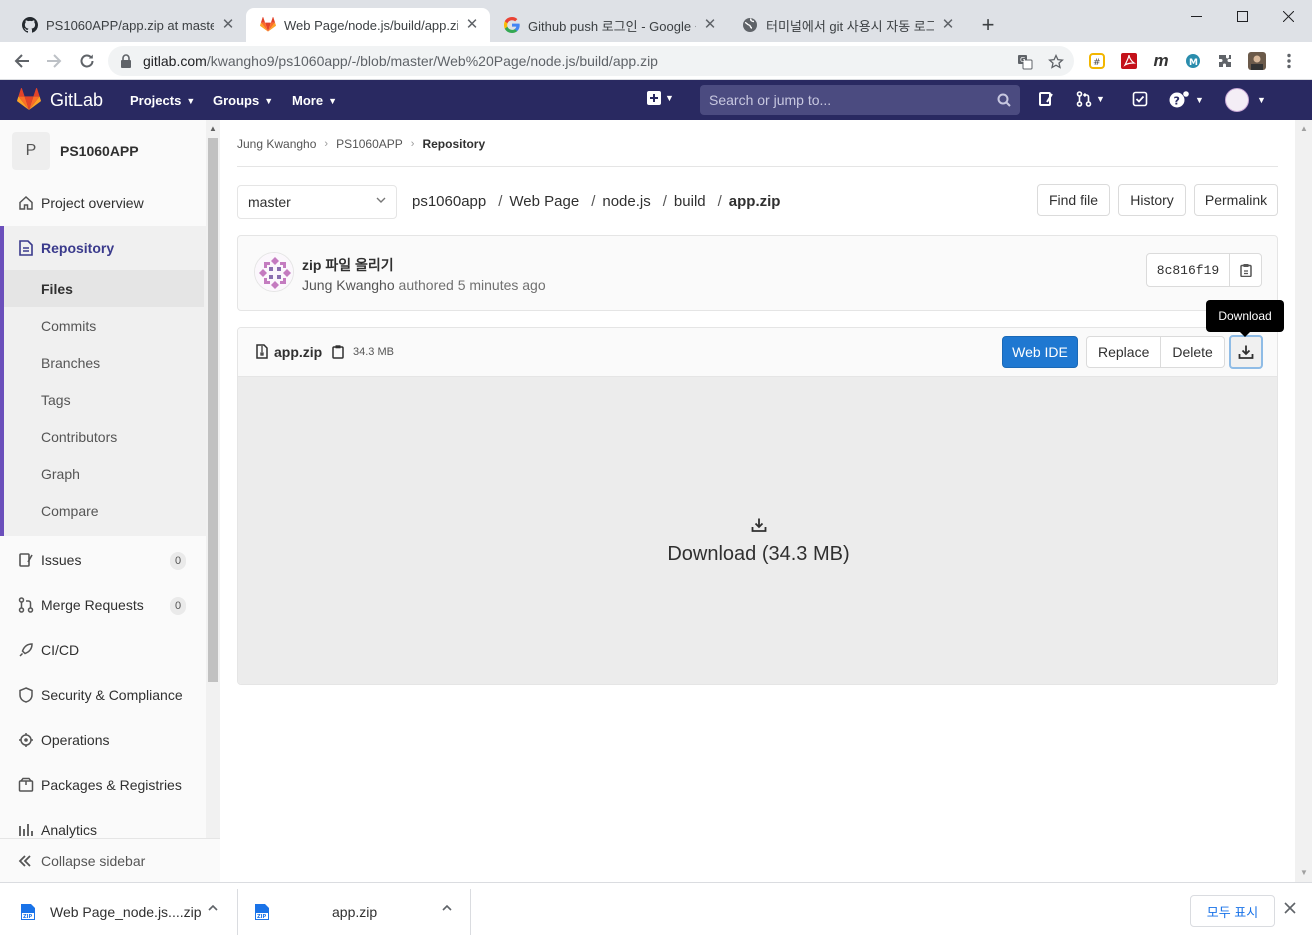 This screenshot has width=1312, height=940. What do you see at coordinates (22, 61) in the screenshot?
I see `back-arrow-icon` at bounding box center [22, 61].